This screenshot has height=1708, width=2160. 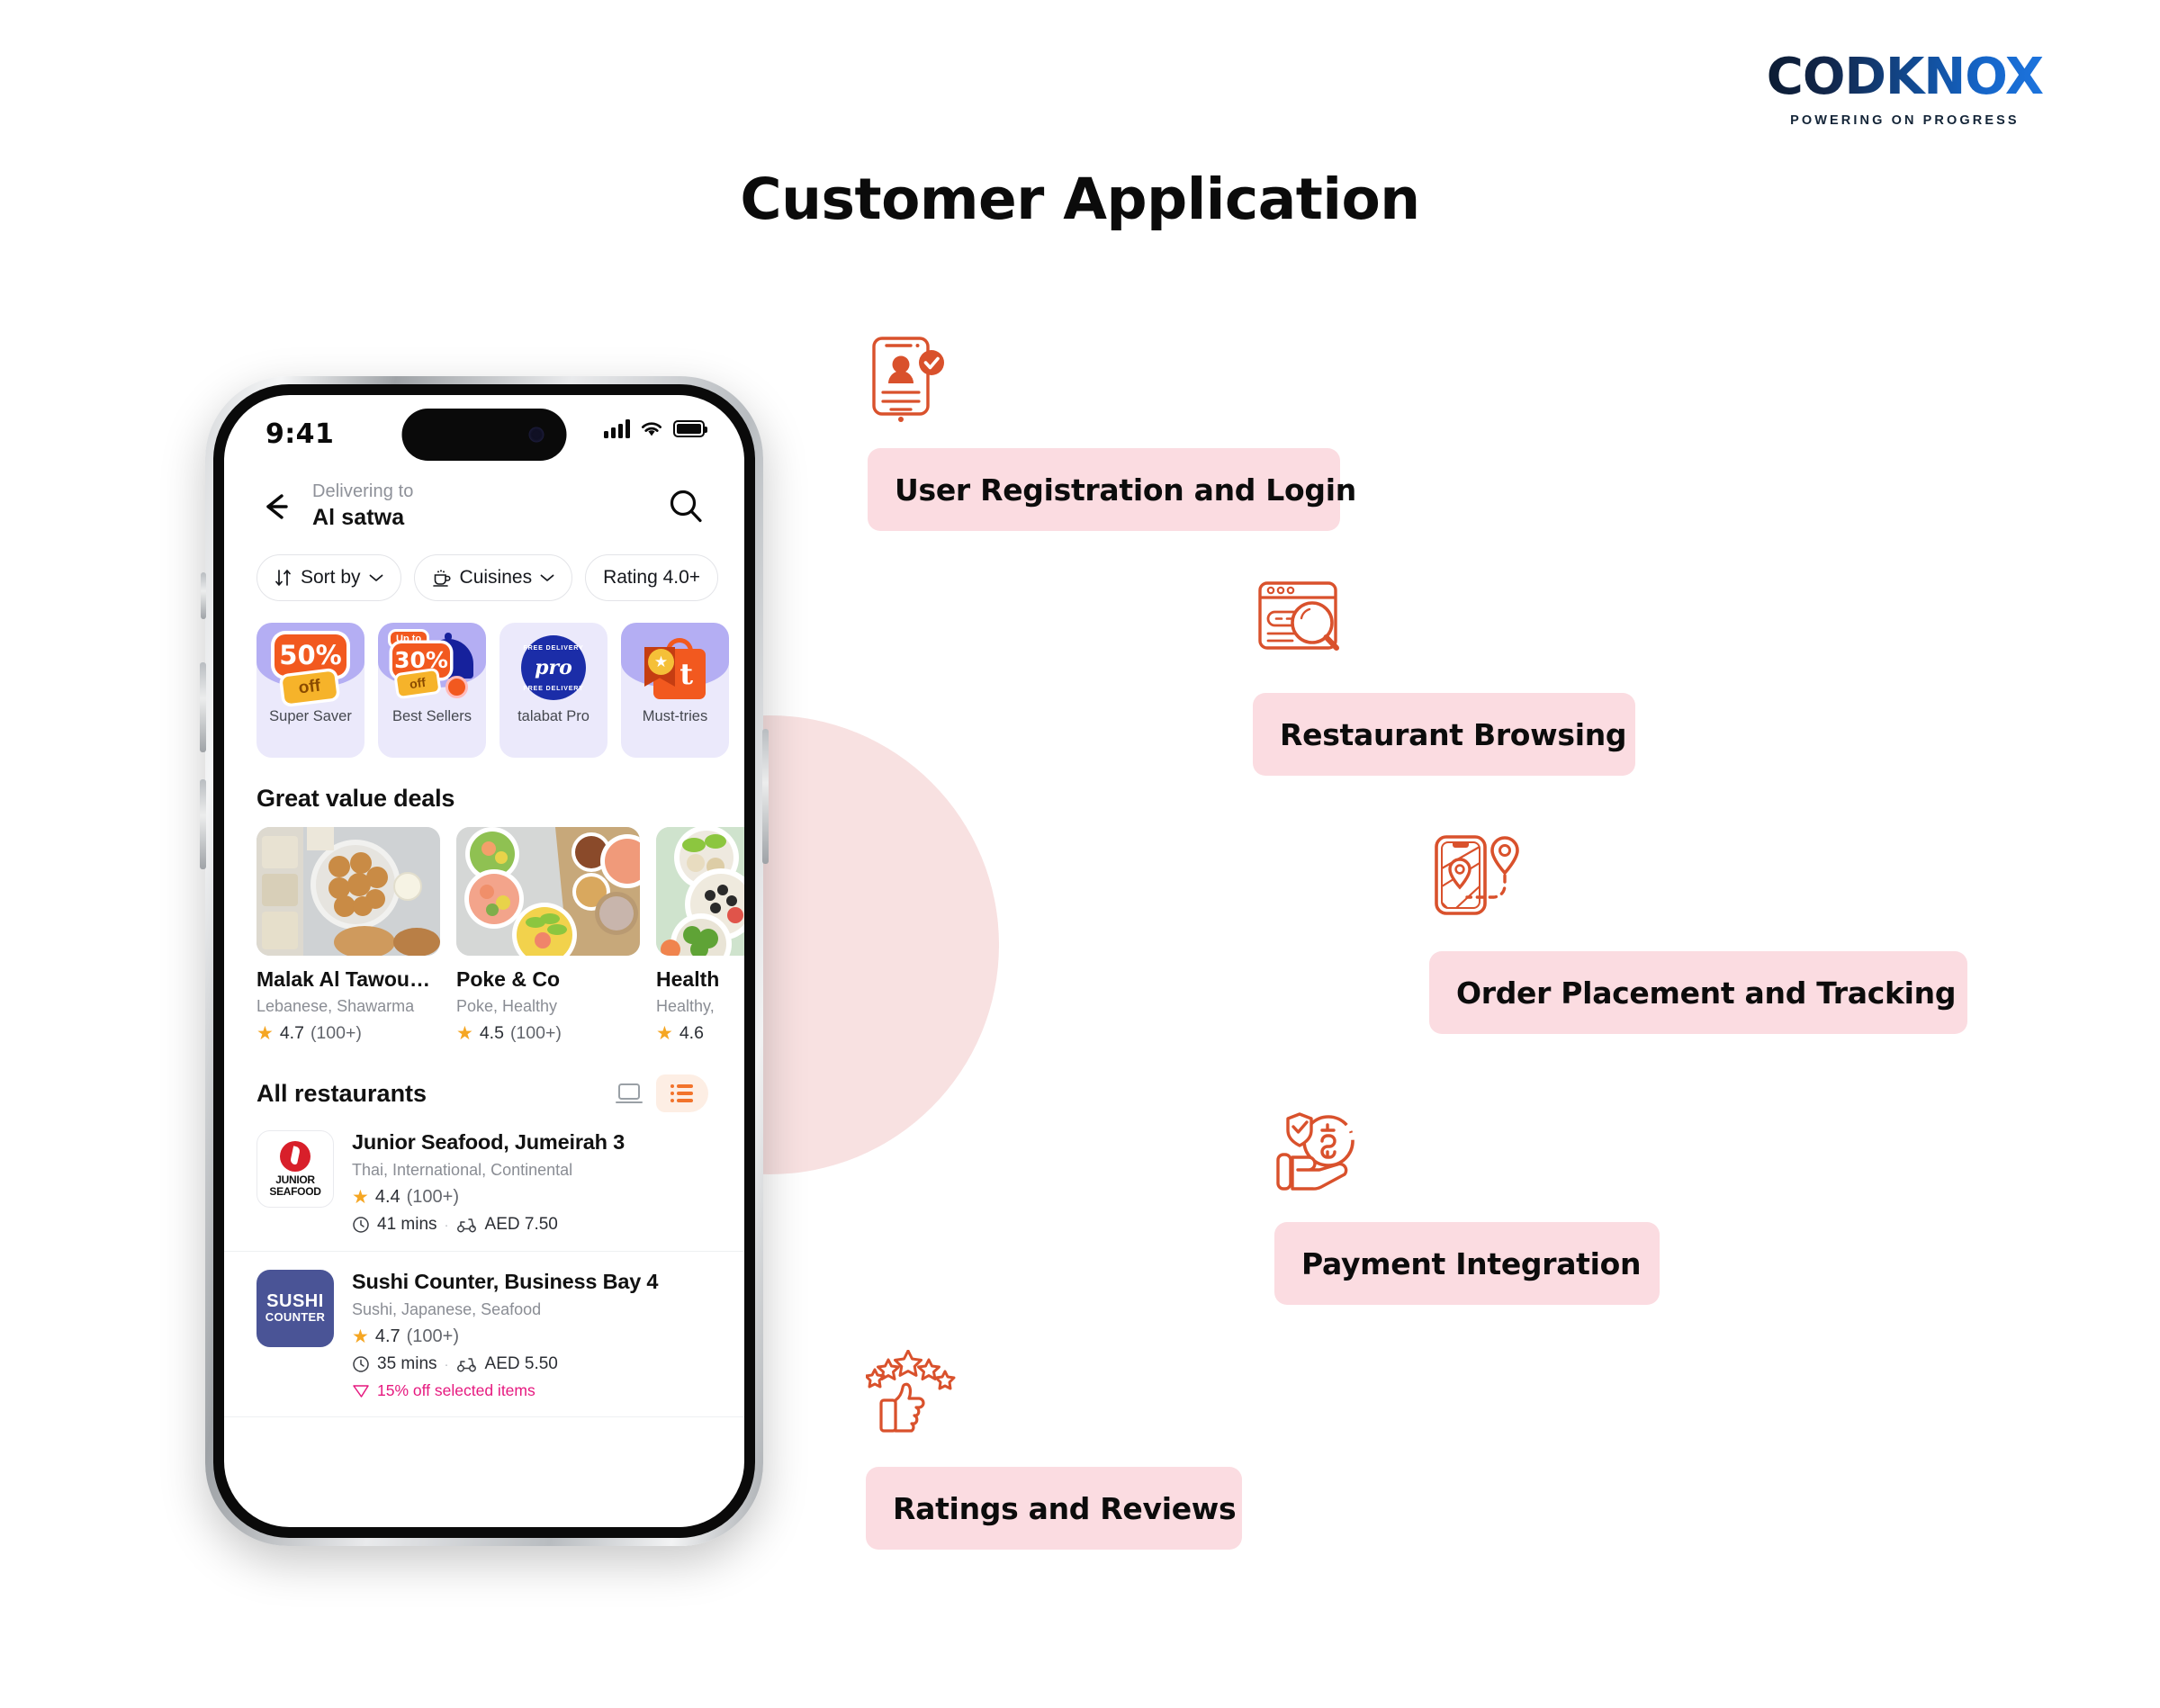 I want to click on brand-tagline: POWERING ON PROGRESS, so click(x=1905, y=121).